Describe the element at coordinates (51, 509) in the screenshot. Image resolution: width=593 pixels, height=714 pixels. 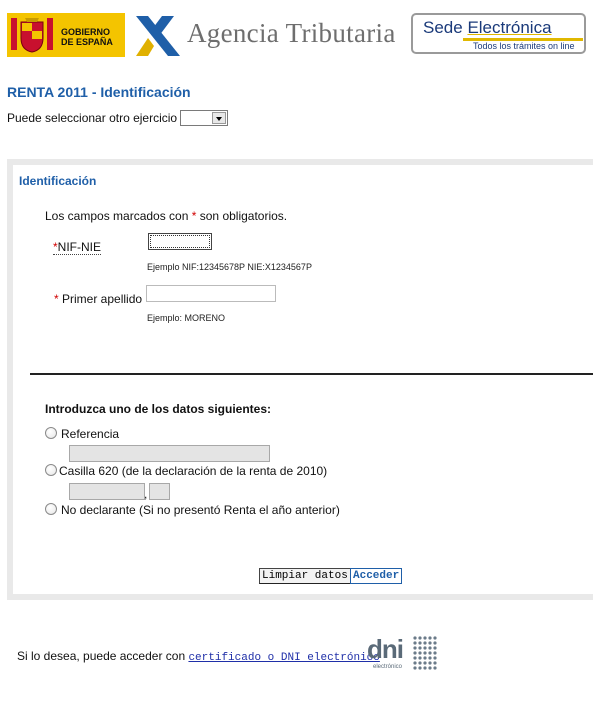
I see `no-declarante-radio` at that location.